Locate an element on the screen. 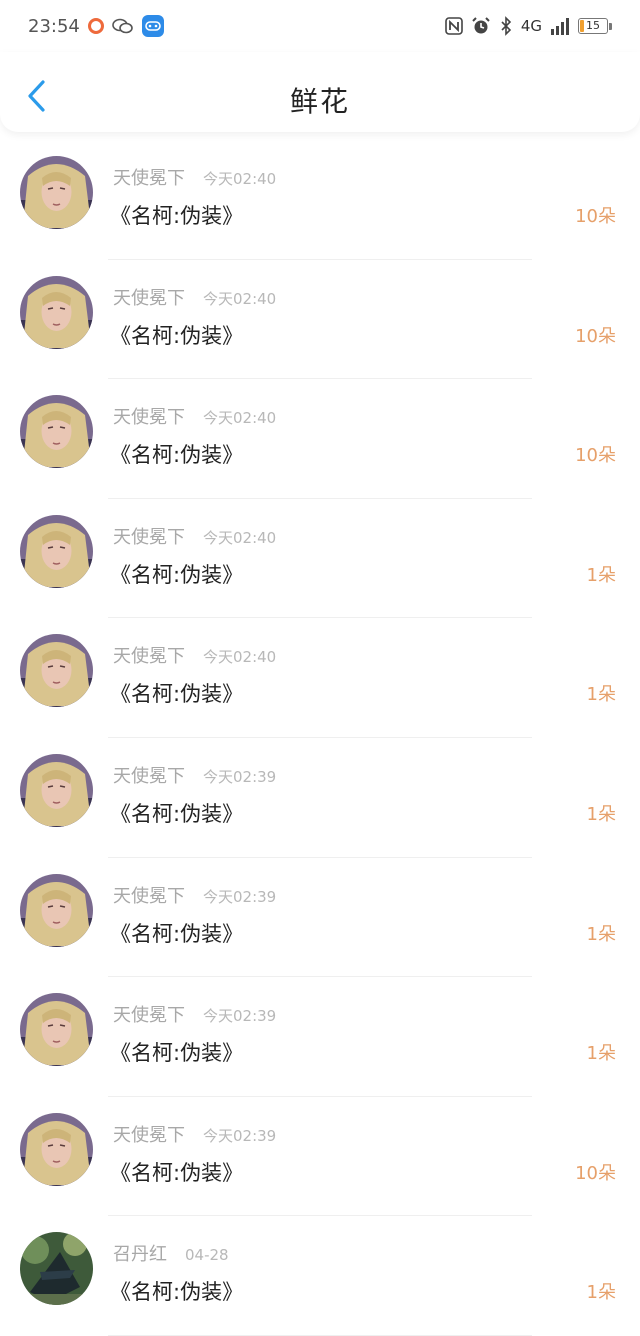  wechat-icon is located at coordinates (123, 26).